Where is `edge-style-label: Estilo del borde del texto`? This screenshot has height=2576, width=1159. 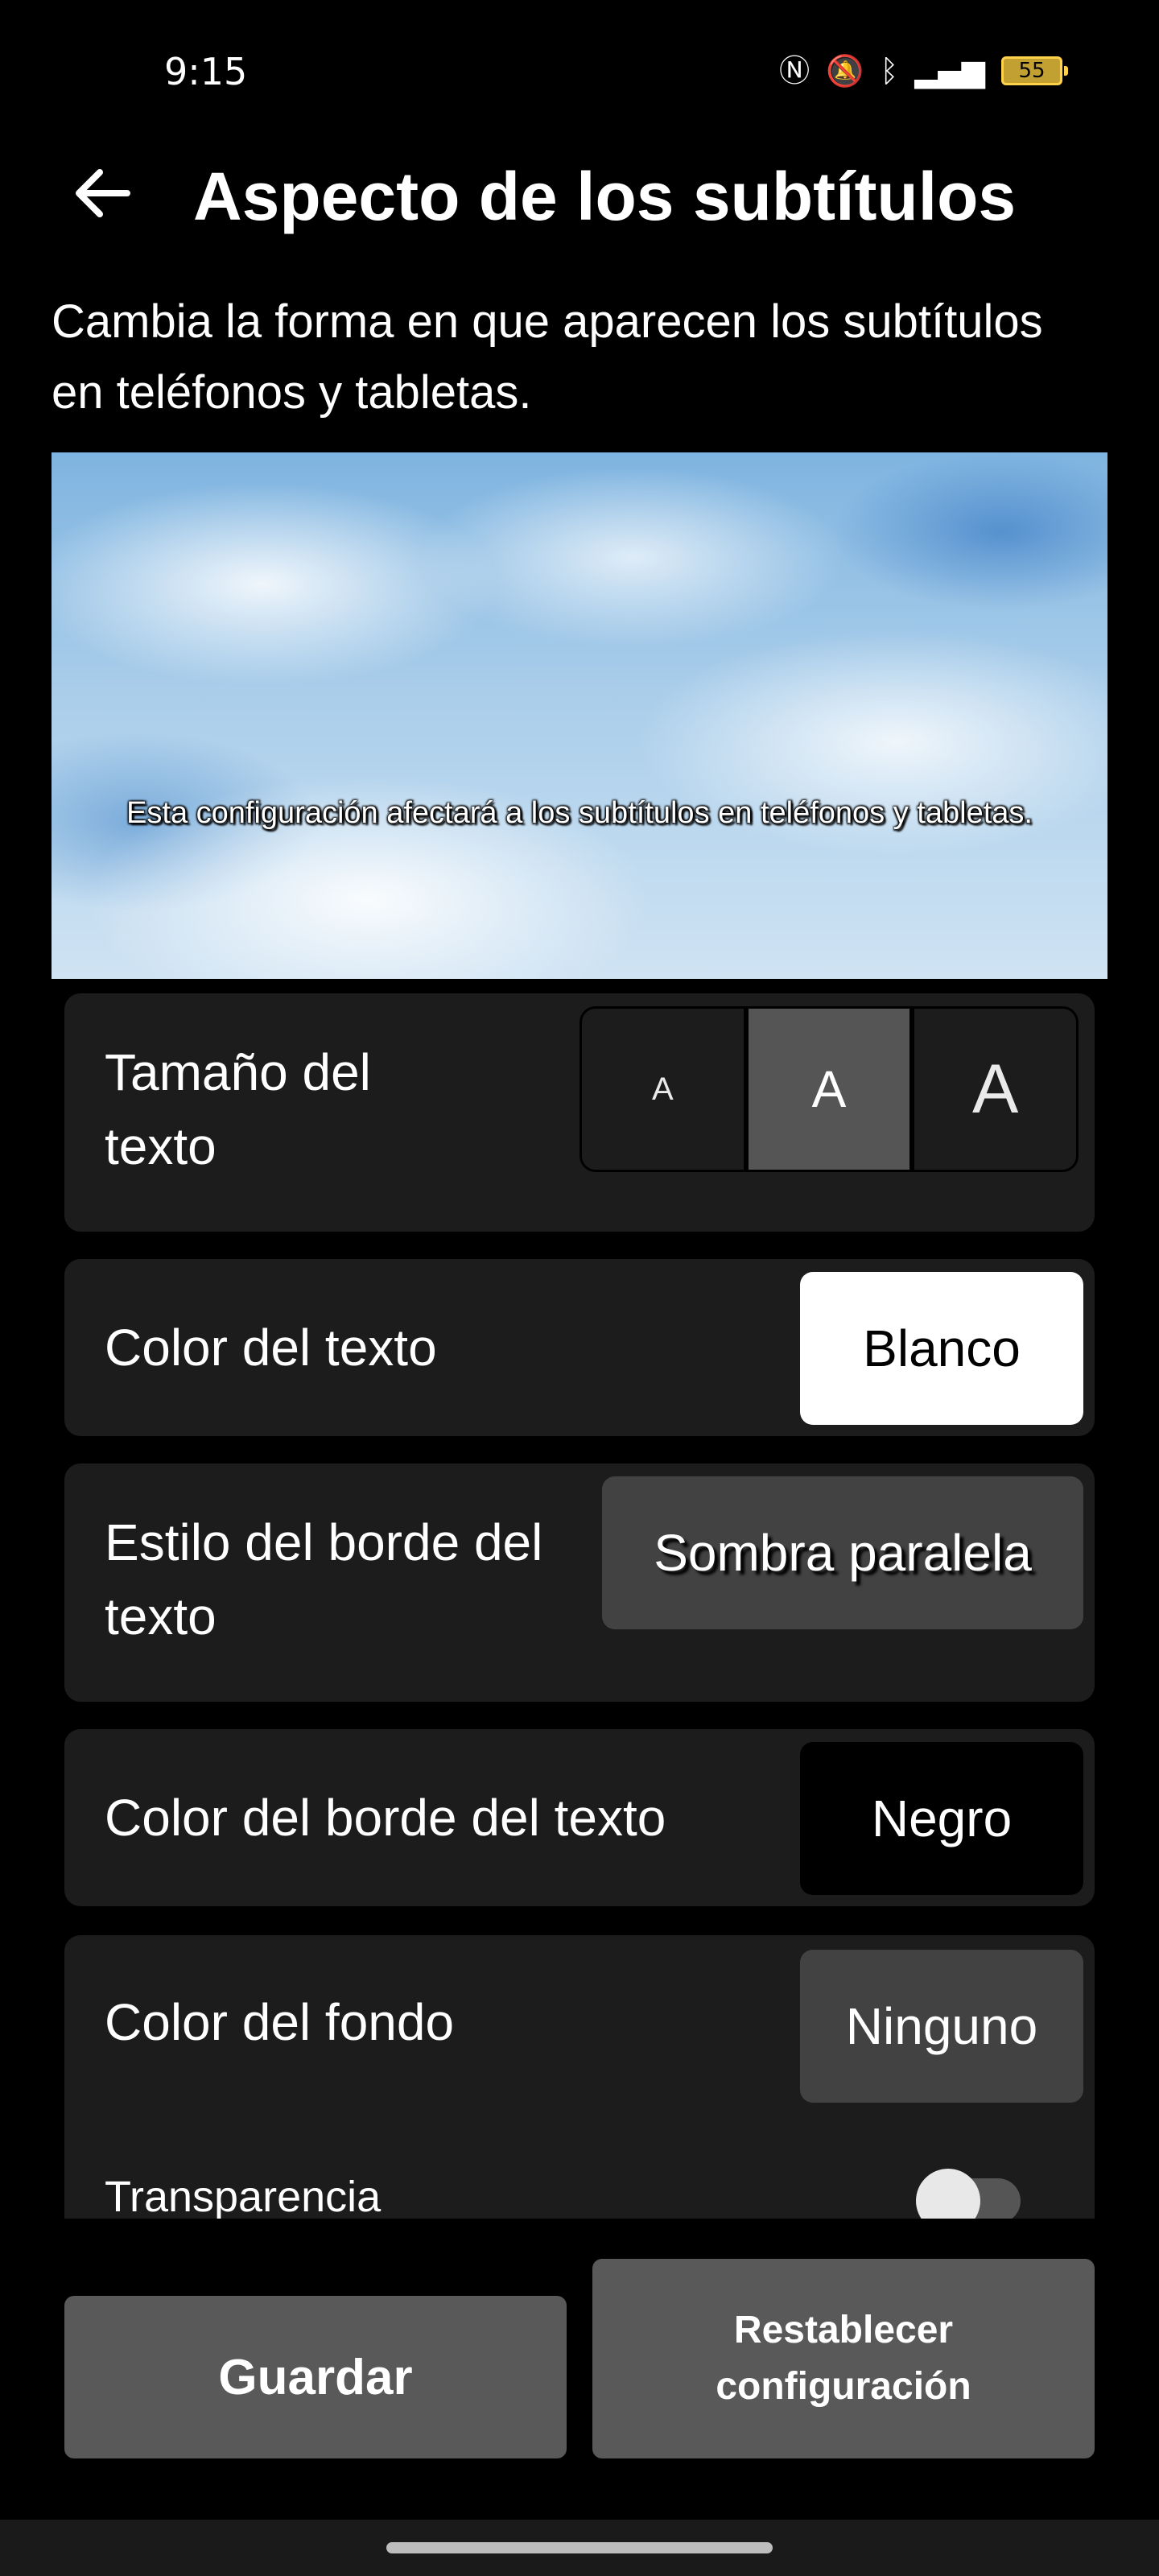 edge-style-label: Estilo del borde del texto is located at coordinates (324, 1579).